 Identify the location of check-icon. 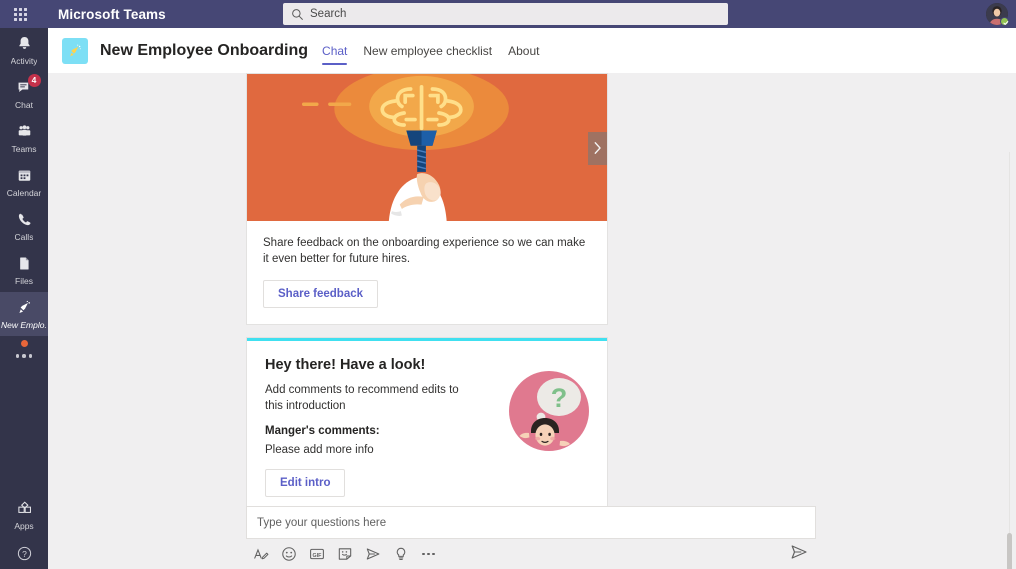
(1005, 22).